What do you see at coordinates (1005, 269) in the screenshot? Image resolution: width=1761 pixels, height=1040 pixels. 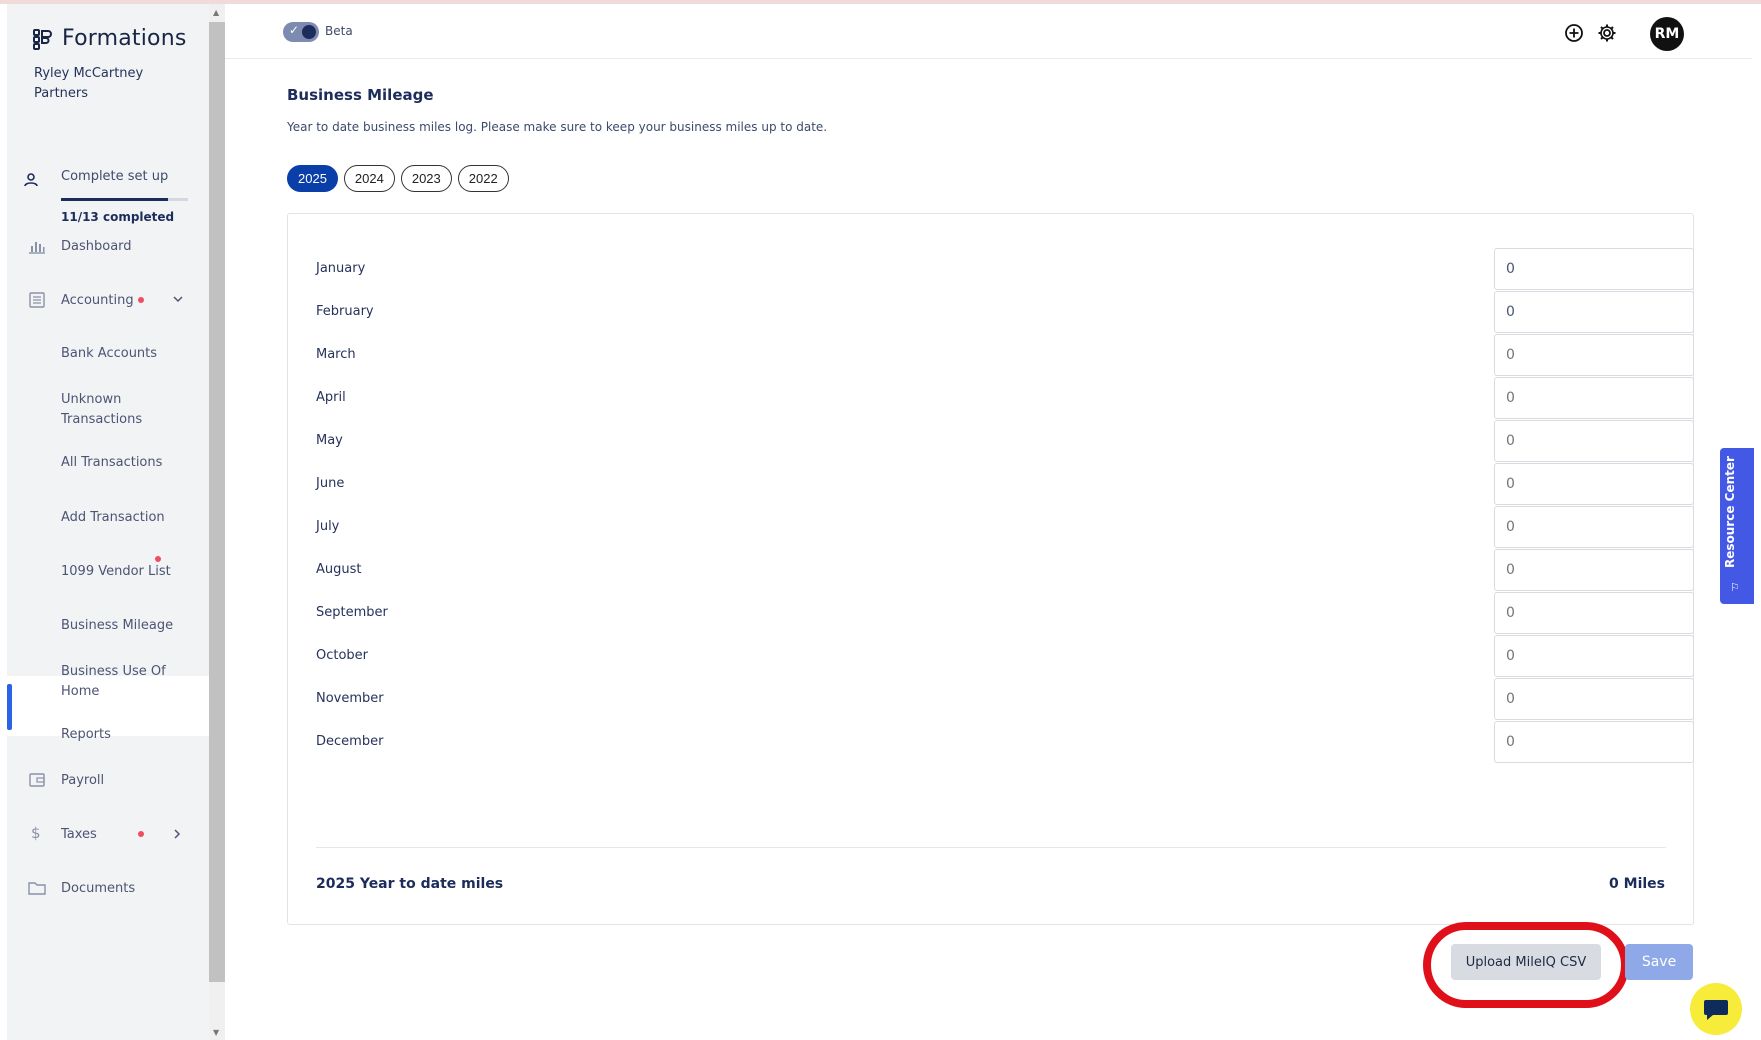 I see `month-row-january: January` at bounding box center [1005, 269].